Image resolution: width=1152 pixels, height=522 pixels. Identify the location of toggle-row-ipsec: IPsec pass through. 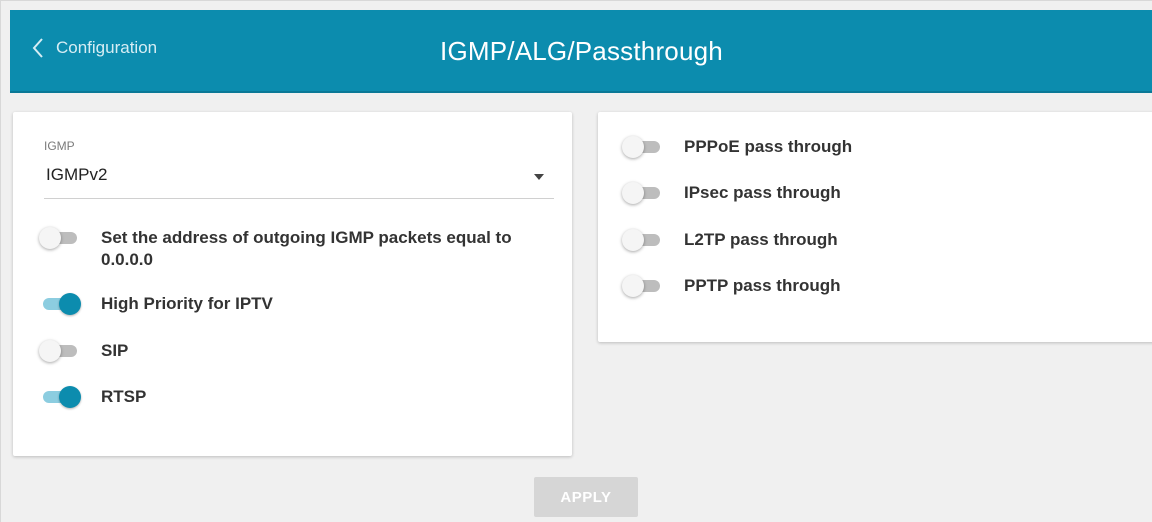
(731, 193).